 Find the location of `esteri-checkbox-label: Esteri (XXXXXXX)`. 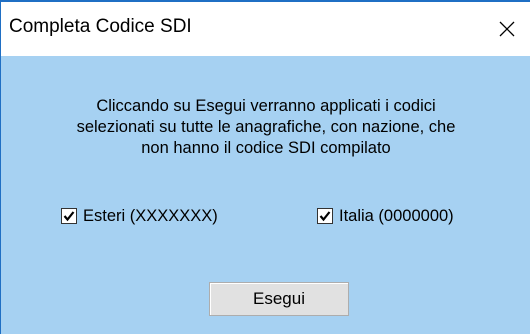

esteri-checkbox-label: Esteri (XXXXXXX) is located at coordinates (150, 216).